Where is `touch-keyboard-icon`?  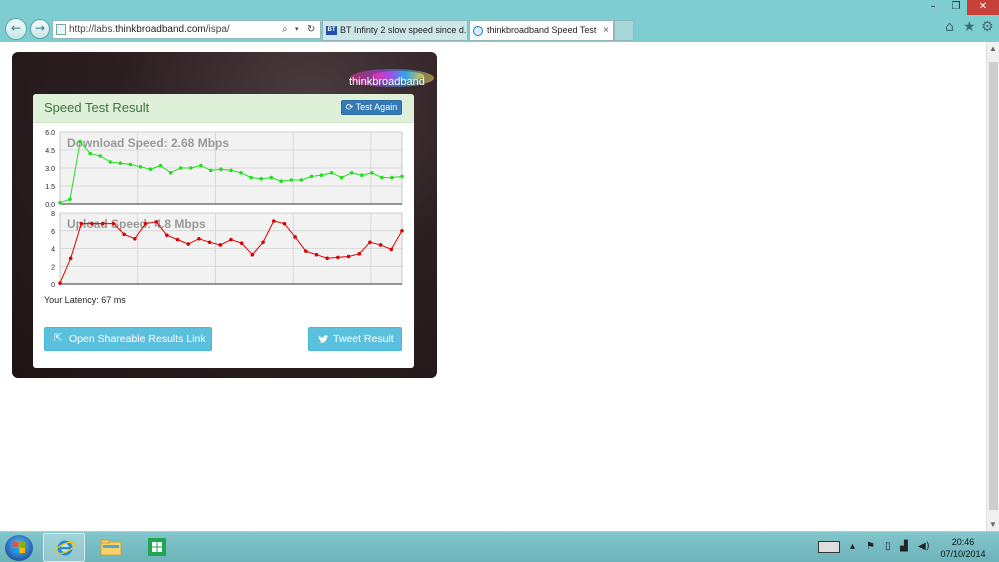 touch-keyboard-icon is located at coordinates (829, 547).